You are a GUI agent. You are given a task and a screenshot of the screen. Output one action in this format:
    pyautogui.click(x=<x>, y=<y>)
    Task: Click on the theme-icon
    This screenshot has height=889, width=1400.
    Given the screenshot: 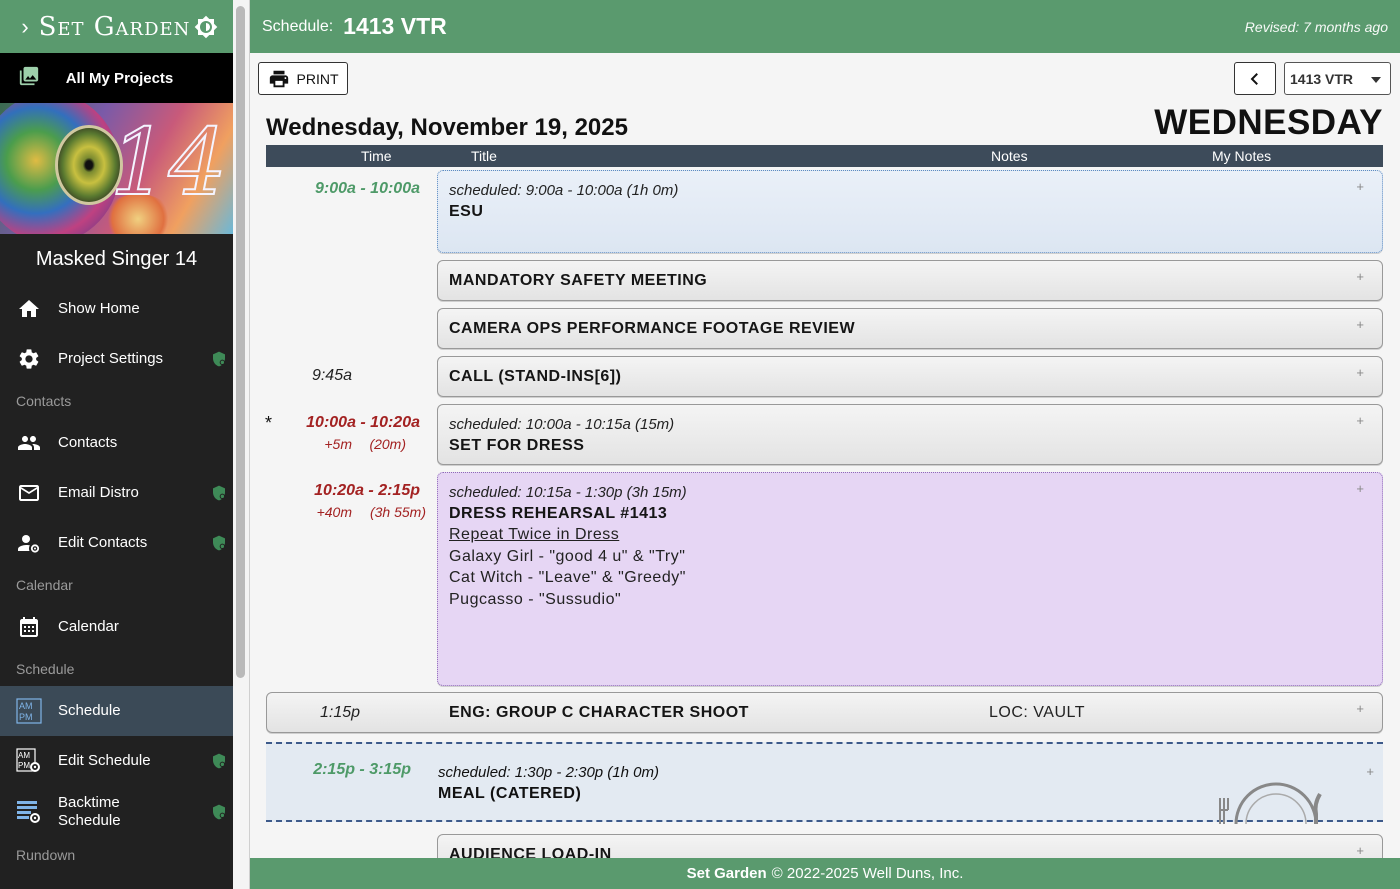 What is the action you would take?
    pyautogui.click(x=206, y=27)
    